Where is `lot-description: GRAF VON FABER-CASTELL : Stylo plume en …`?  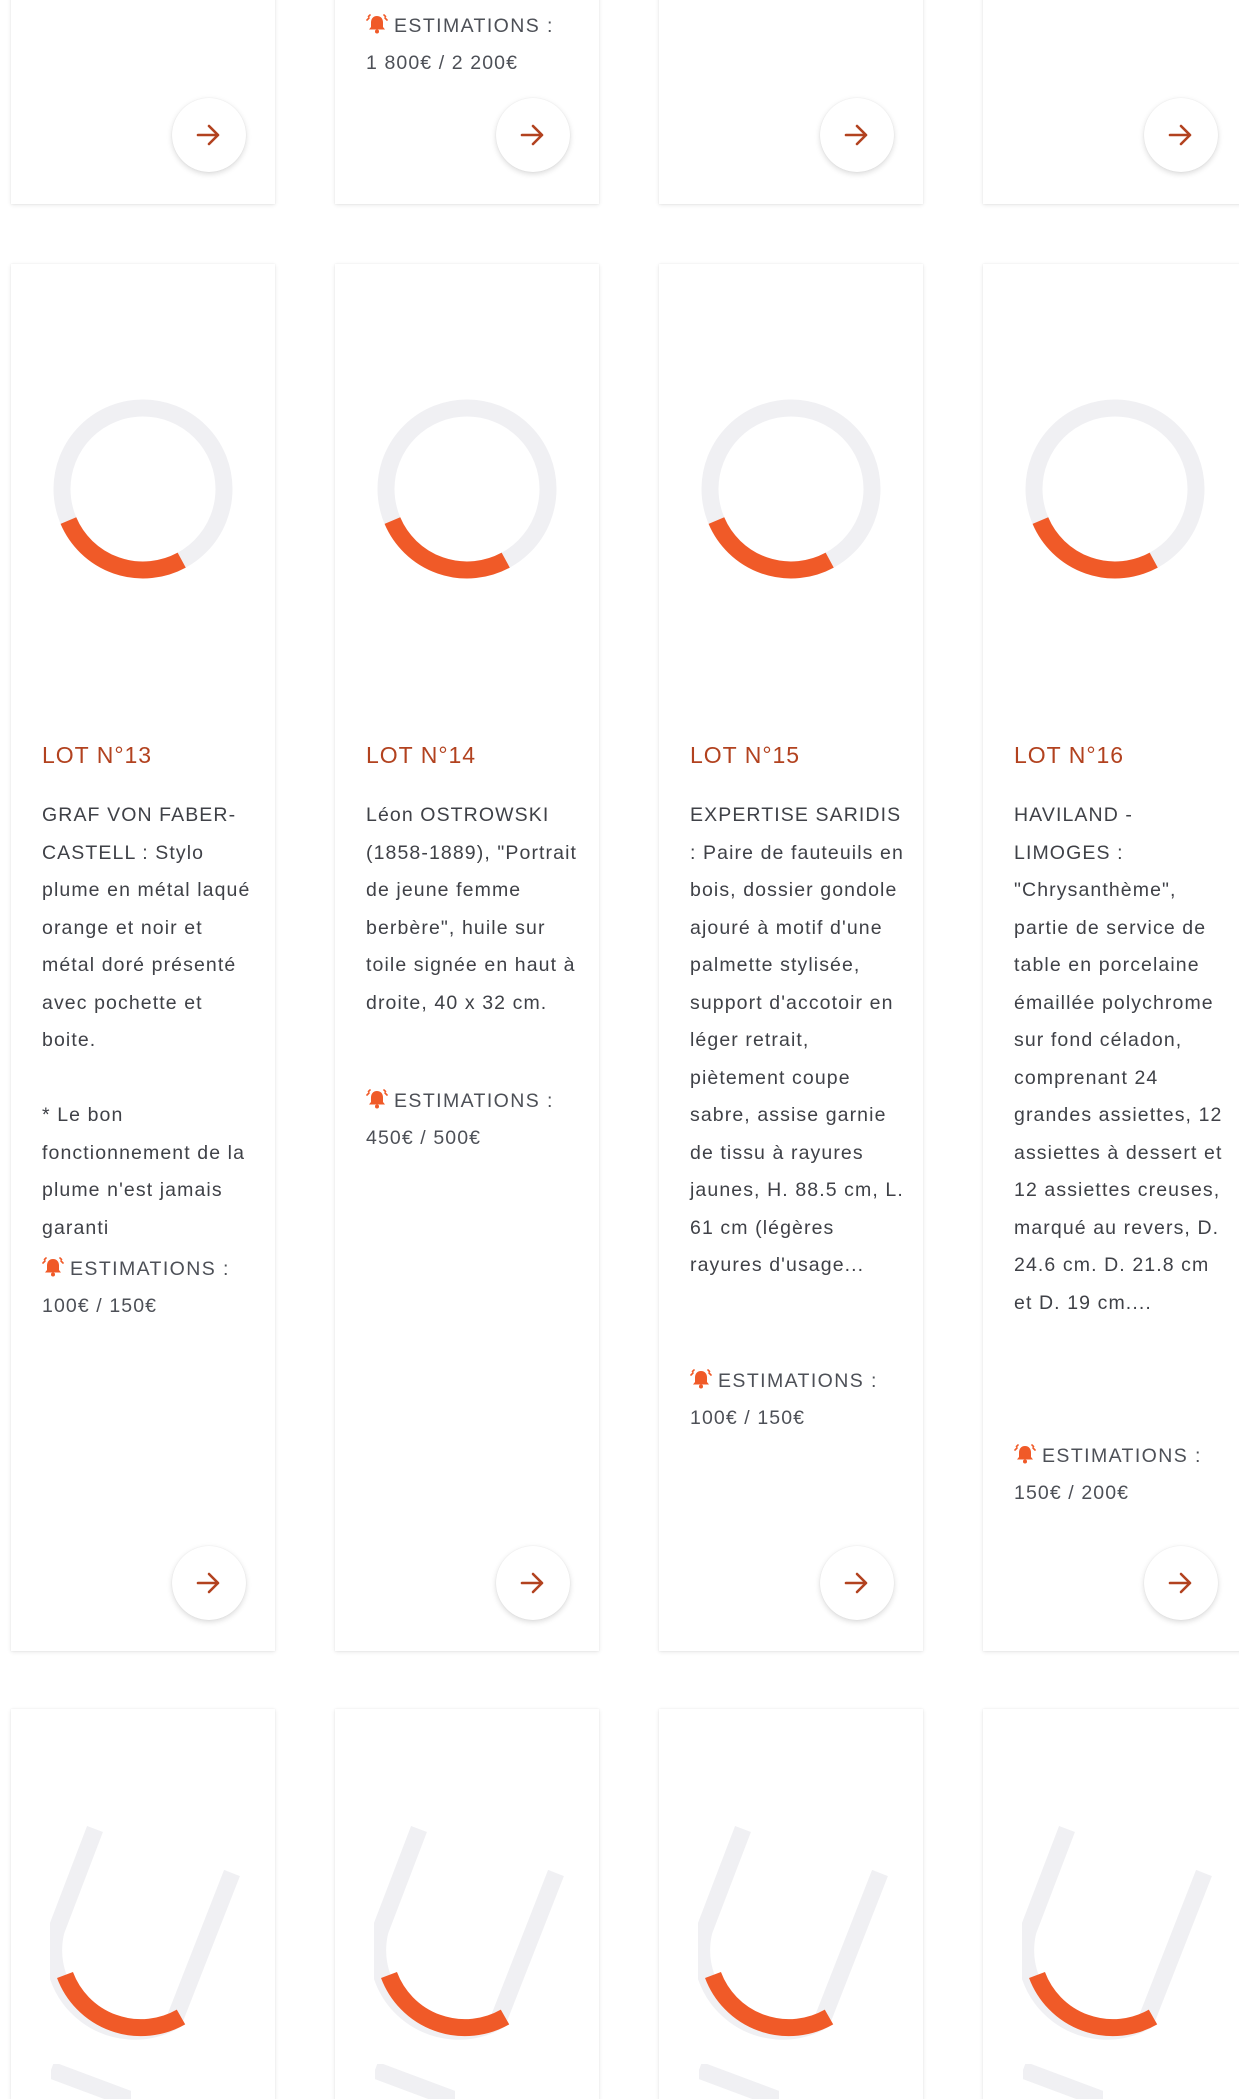 lot-description: GRAF VON FABER-CASTELL : Stylo plume en … is located at coordinates (146, 1021).